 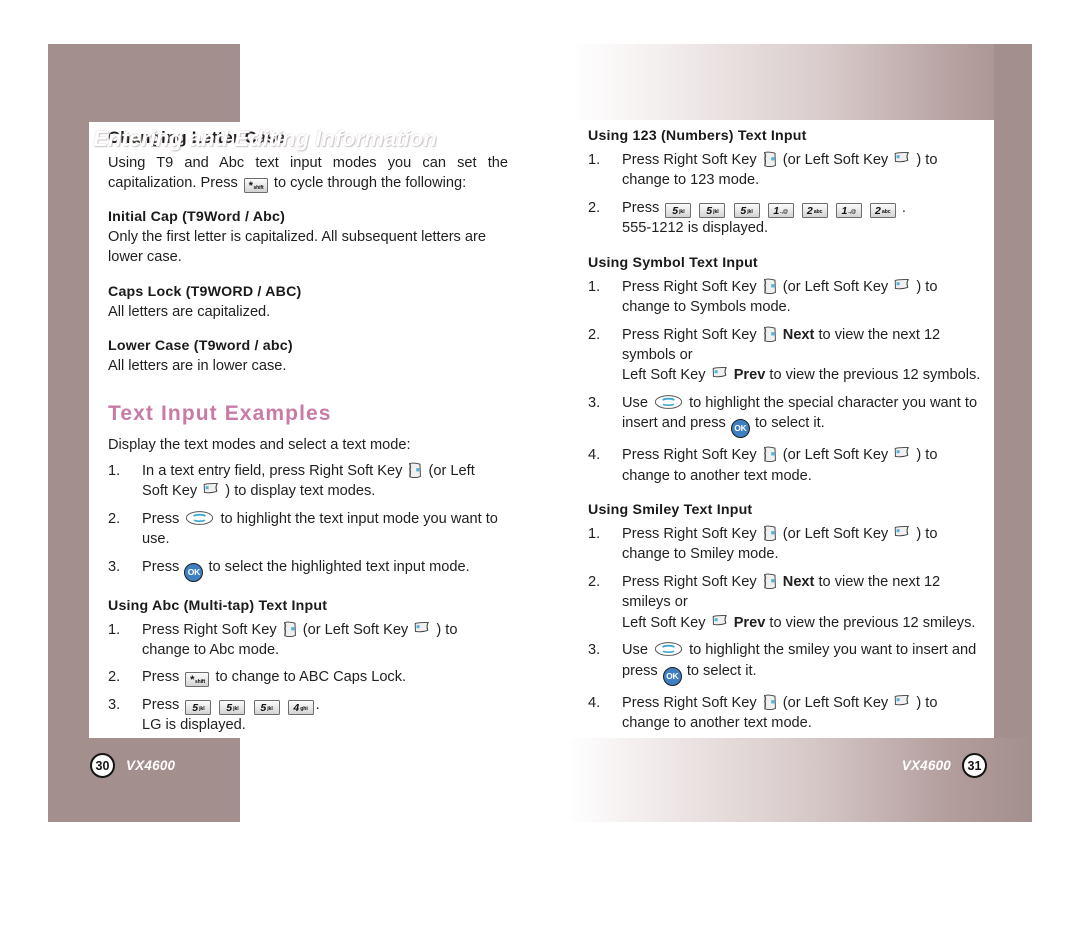 What do you see at coordinates (903, 207) in the screenshot?
I see `step-text-b: .` at bounding box center [903, 207].